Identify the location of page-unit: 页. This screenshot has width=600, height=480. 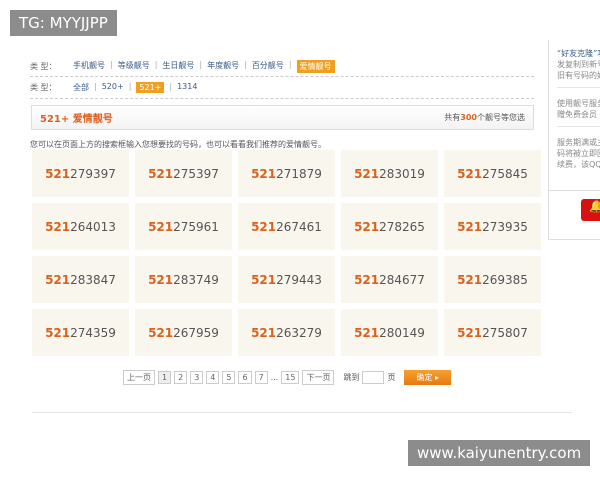
(391, 377).